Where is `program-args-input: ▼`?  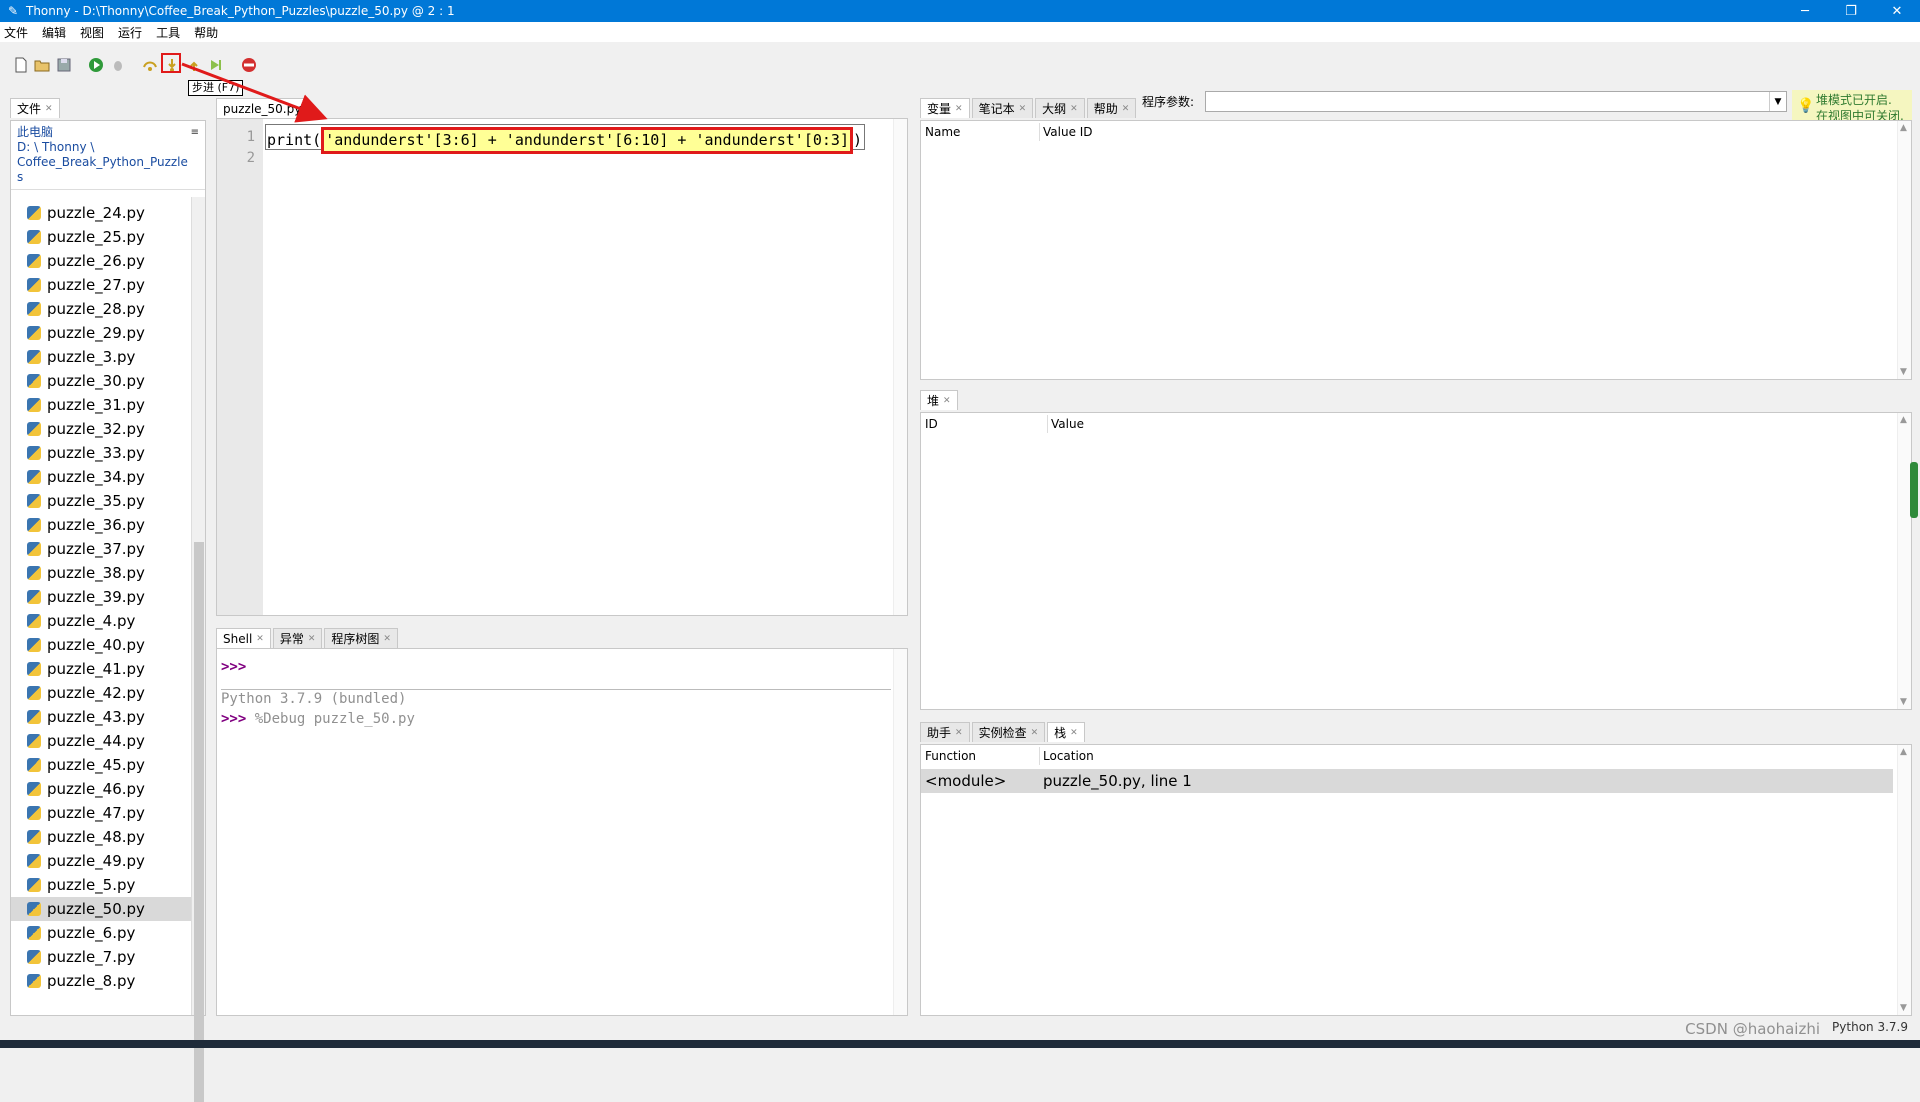
program-args-input: ▼ is located at coordinates (1496, 101).